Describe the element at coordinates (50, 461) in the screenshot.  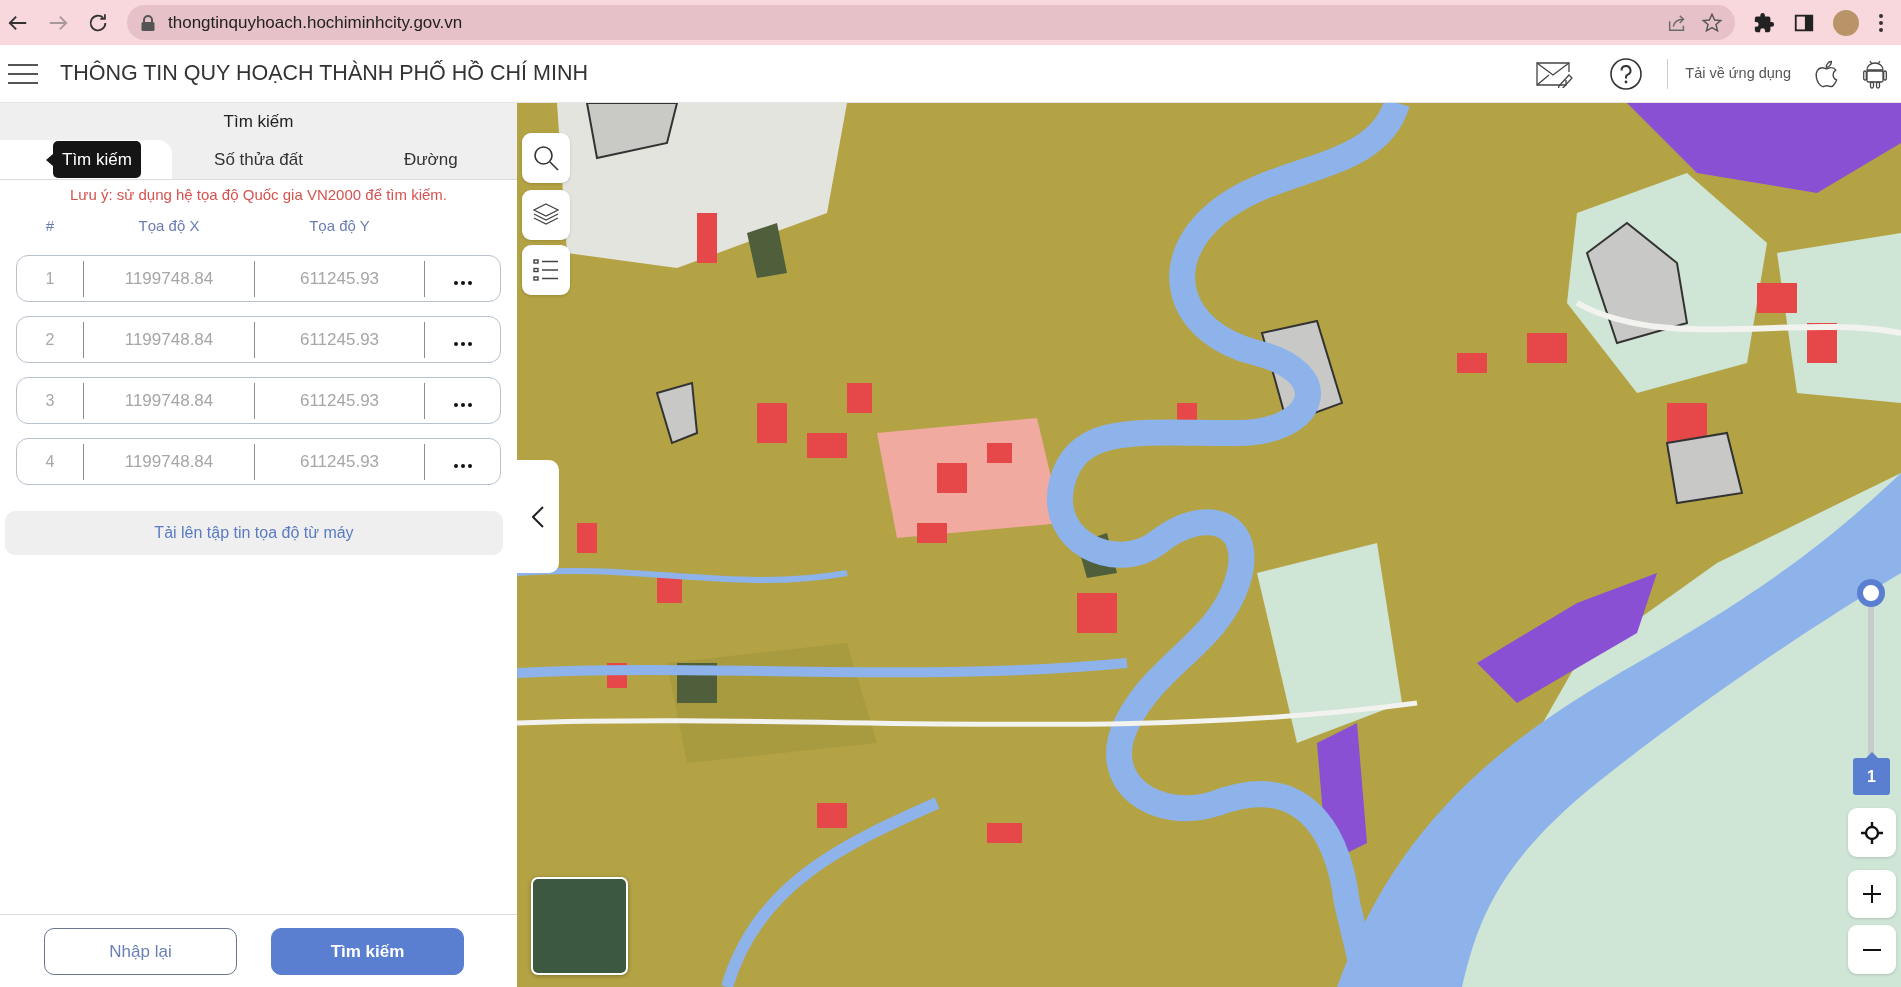
I see `row-number: 4` at that location.